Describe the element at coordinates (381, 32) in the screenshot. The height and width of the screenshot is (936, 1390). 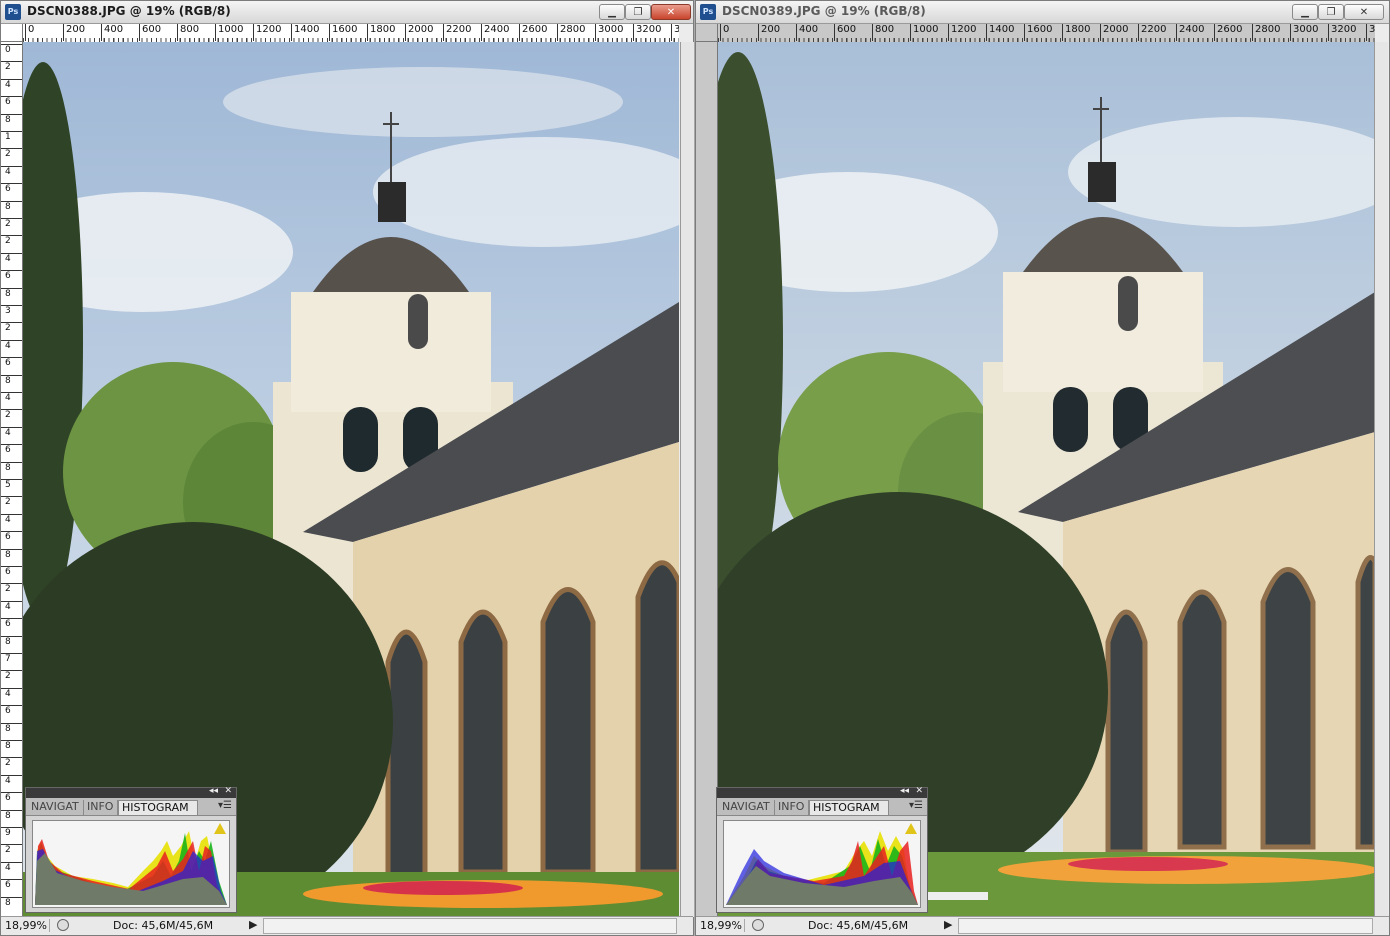
I see `ruler-tick-label: 1800` at that location.